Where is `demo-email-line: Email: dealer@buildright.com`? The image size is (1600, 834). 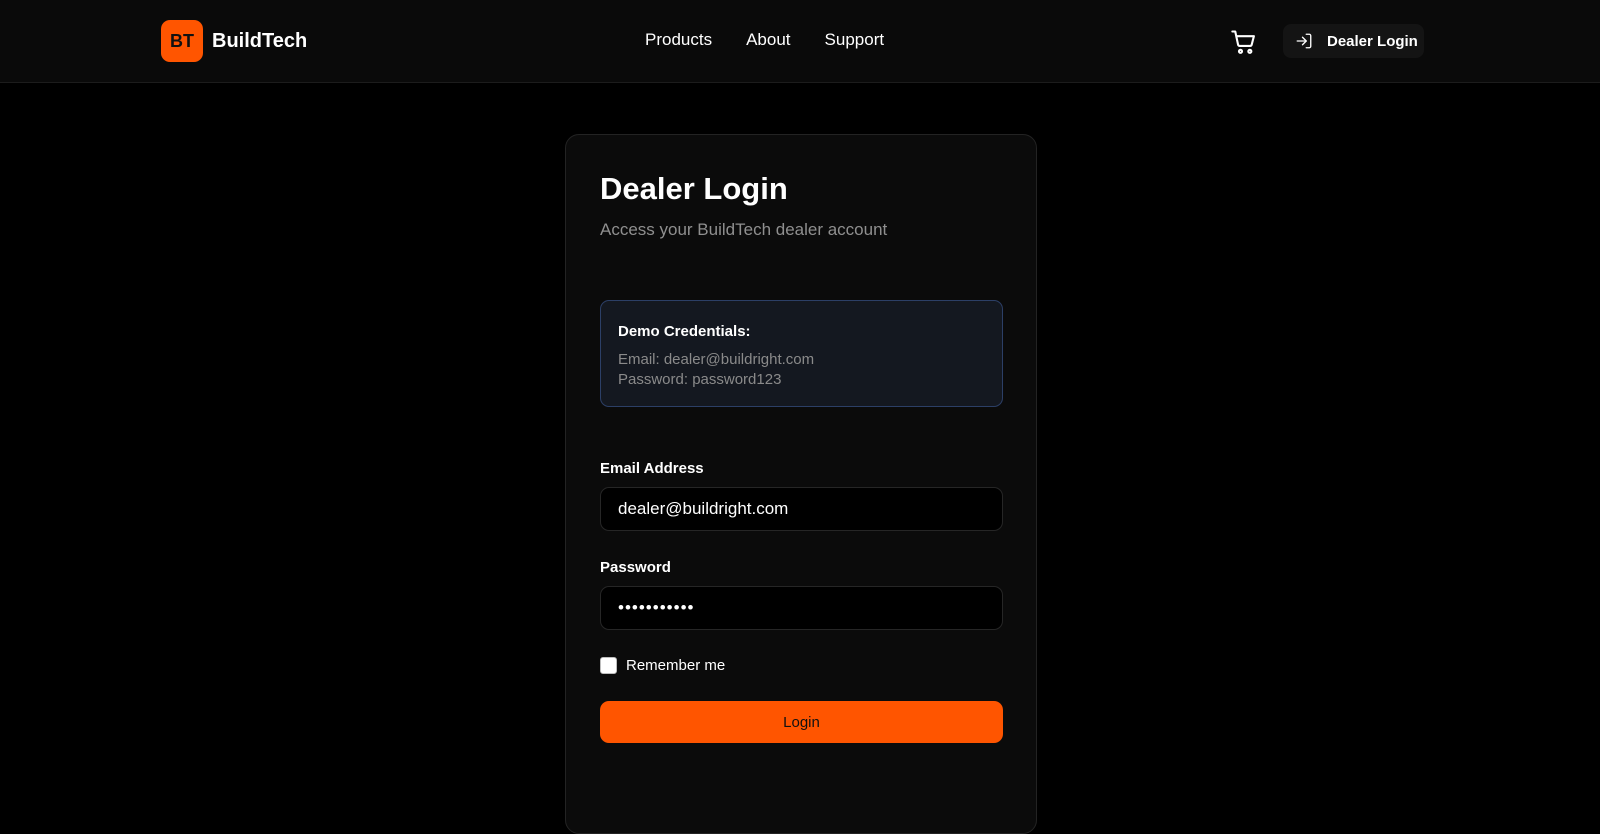 demo-email-line: Email: dealer@buildright.com is located at coordinates (716, 359).